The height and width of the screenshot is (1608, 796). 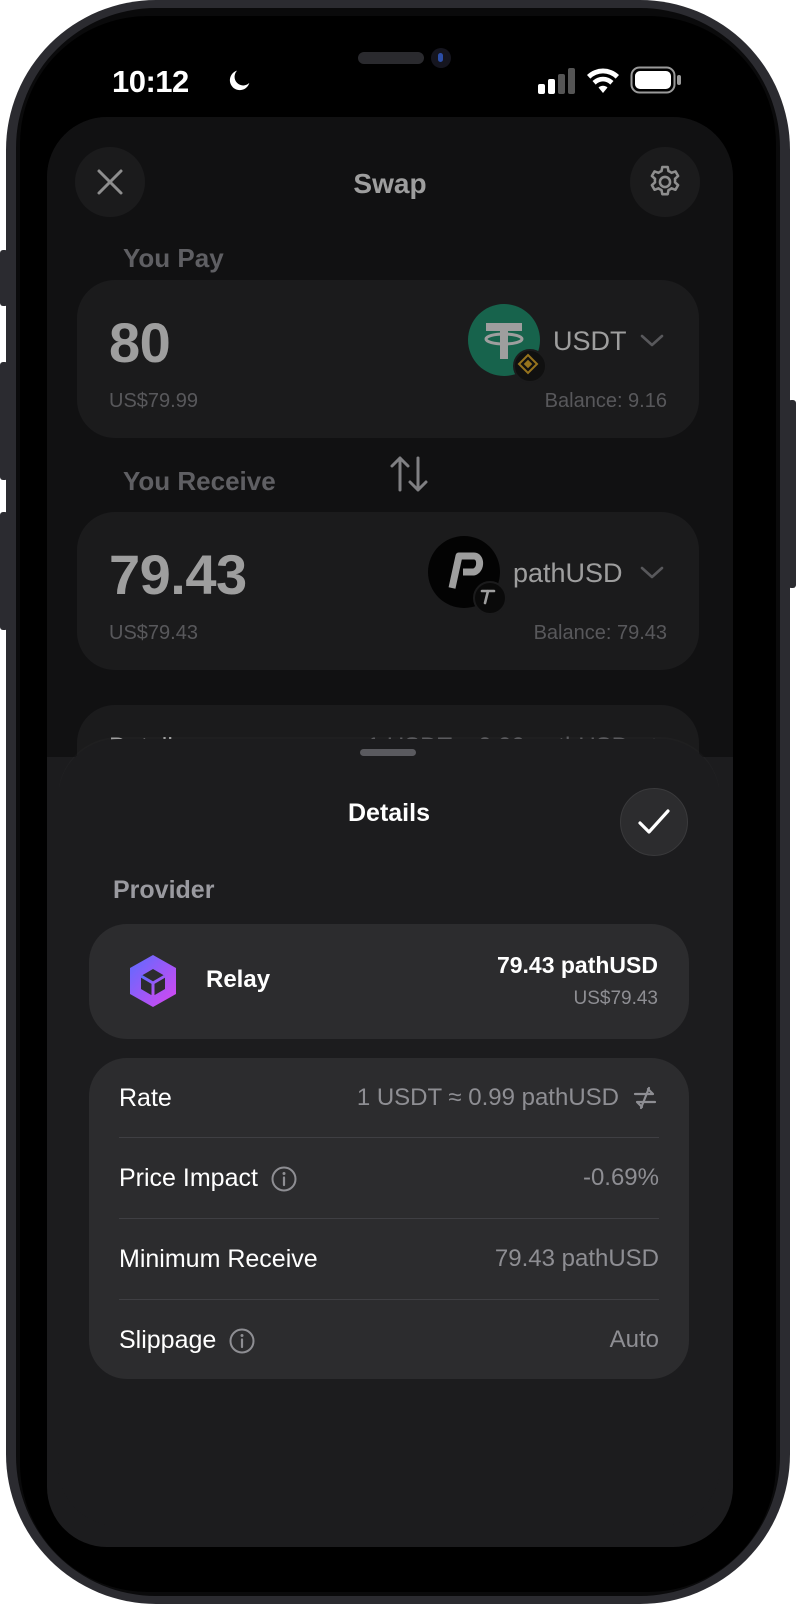 I want to click on slippage-row: Slippage Auto, so click(x=389, y=1340).